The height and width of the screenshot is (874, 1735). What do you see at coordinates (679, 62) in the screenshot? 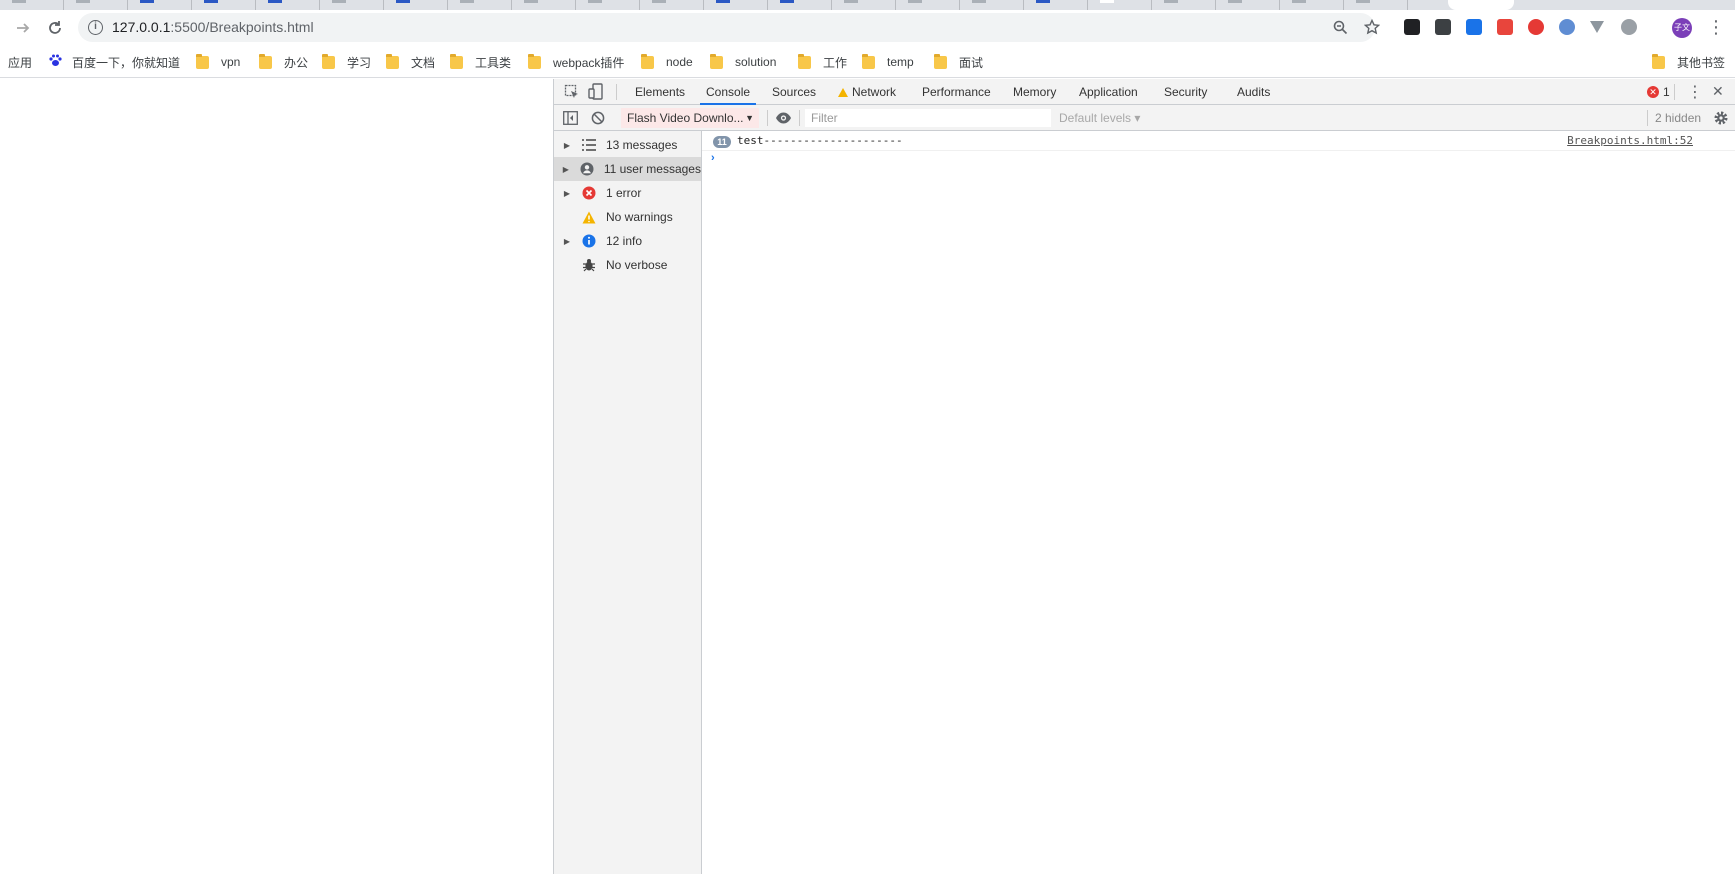
I see `bookmark-folder-label: node` at bounding box center [679, 62].